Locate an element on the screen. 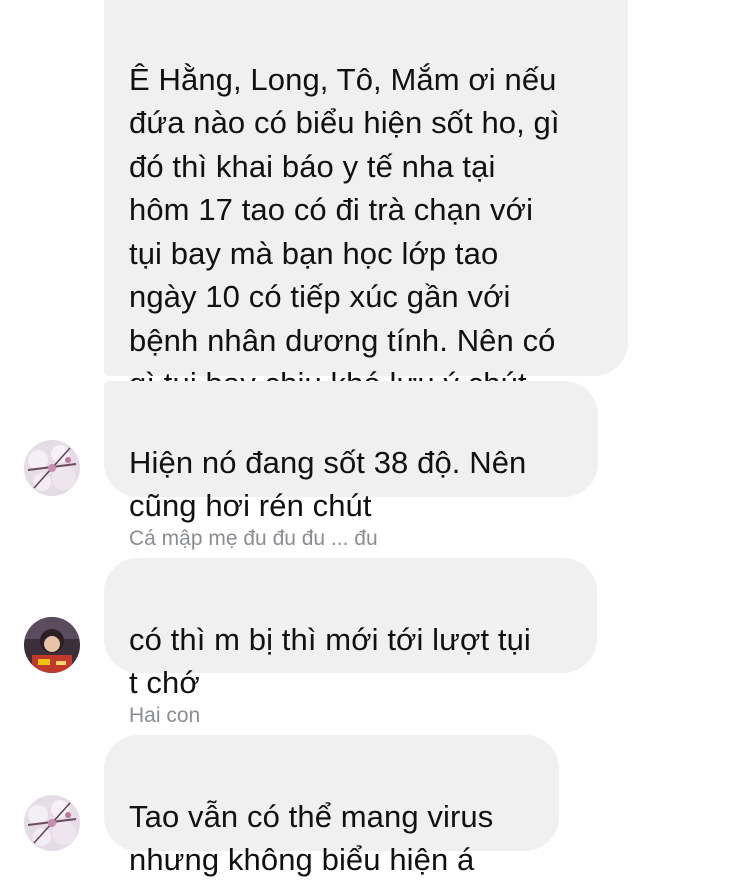 This screenshot has width=750, height=882. avatar-person is located at coordinates (52, 645).